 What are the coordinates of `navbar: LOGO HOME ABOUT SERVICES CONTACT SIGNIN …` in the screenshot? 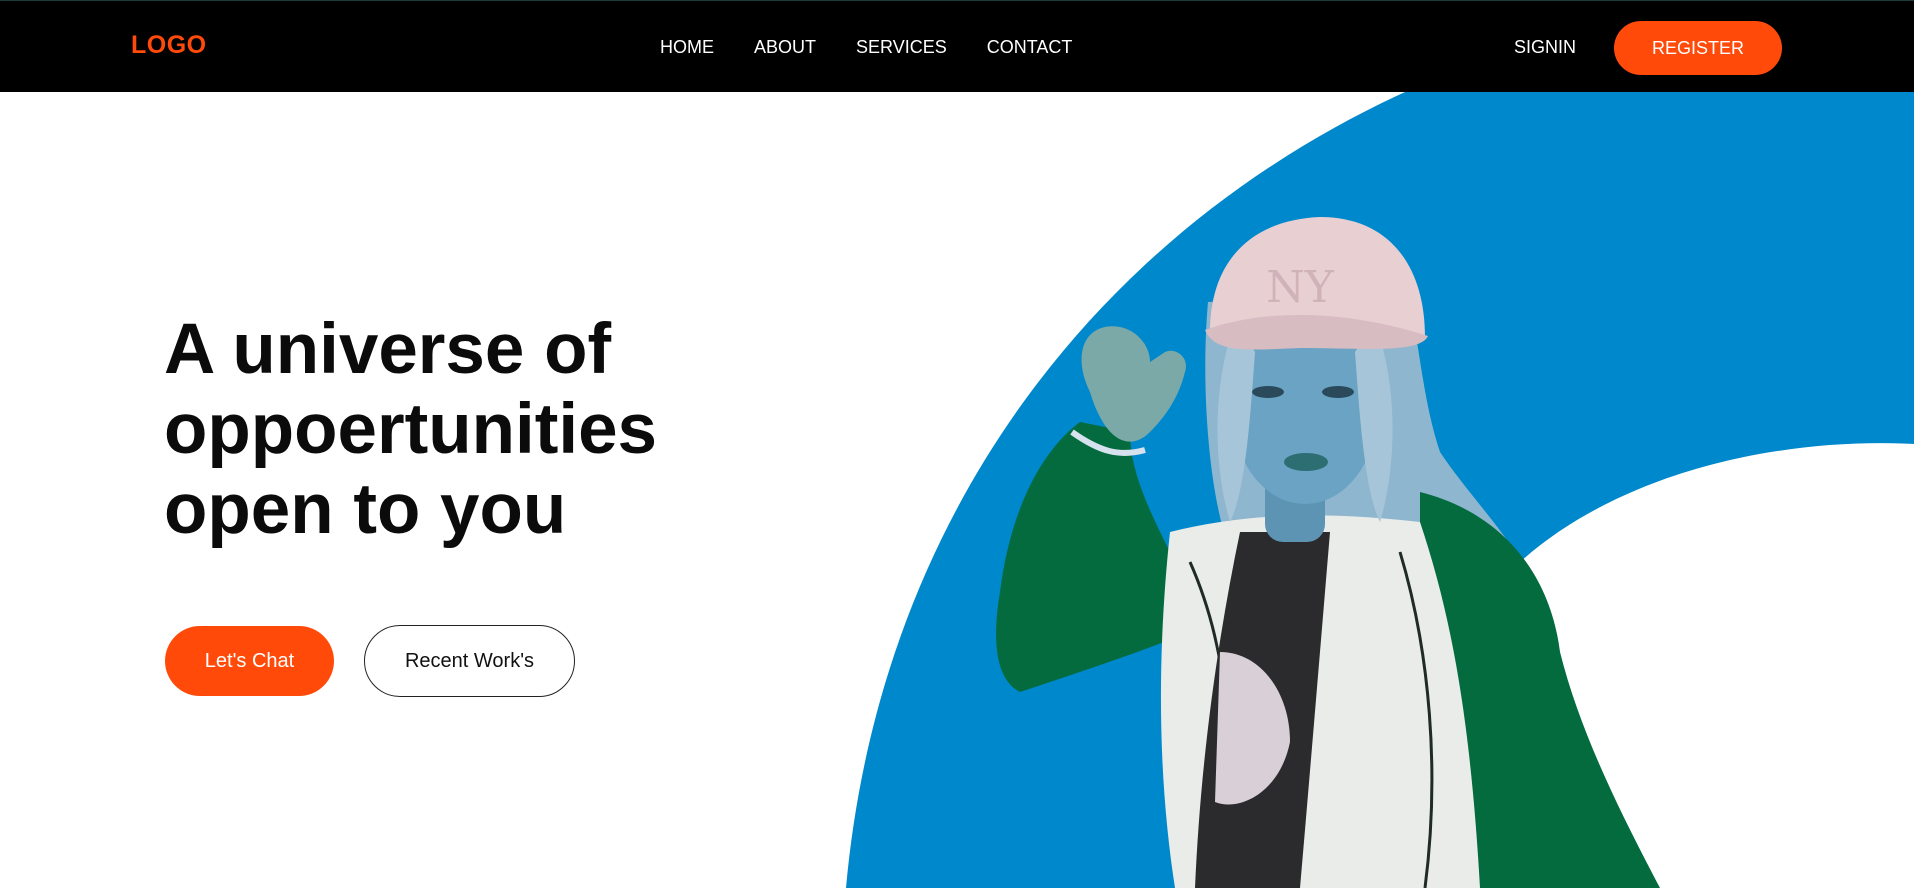 It's located at (957, 46).